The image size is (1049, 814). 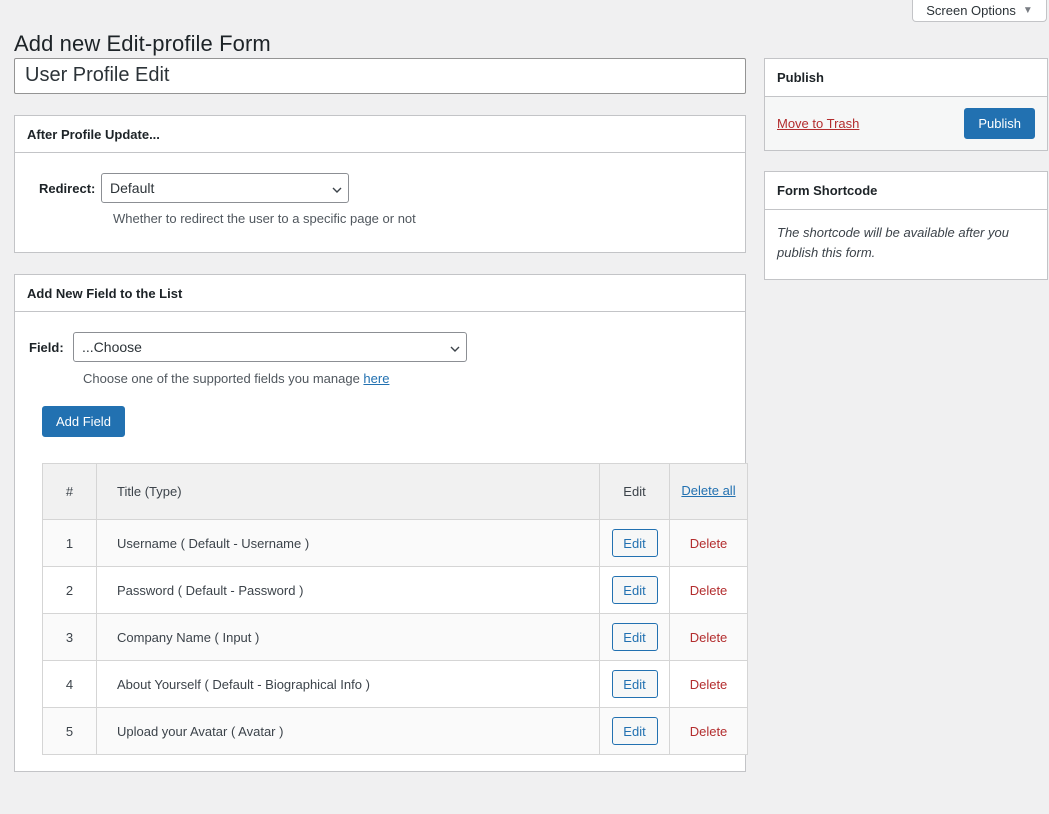 I want to click on delete-all-link: Delete all, so click(x=708, y=491).